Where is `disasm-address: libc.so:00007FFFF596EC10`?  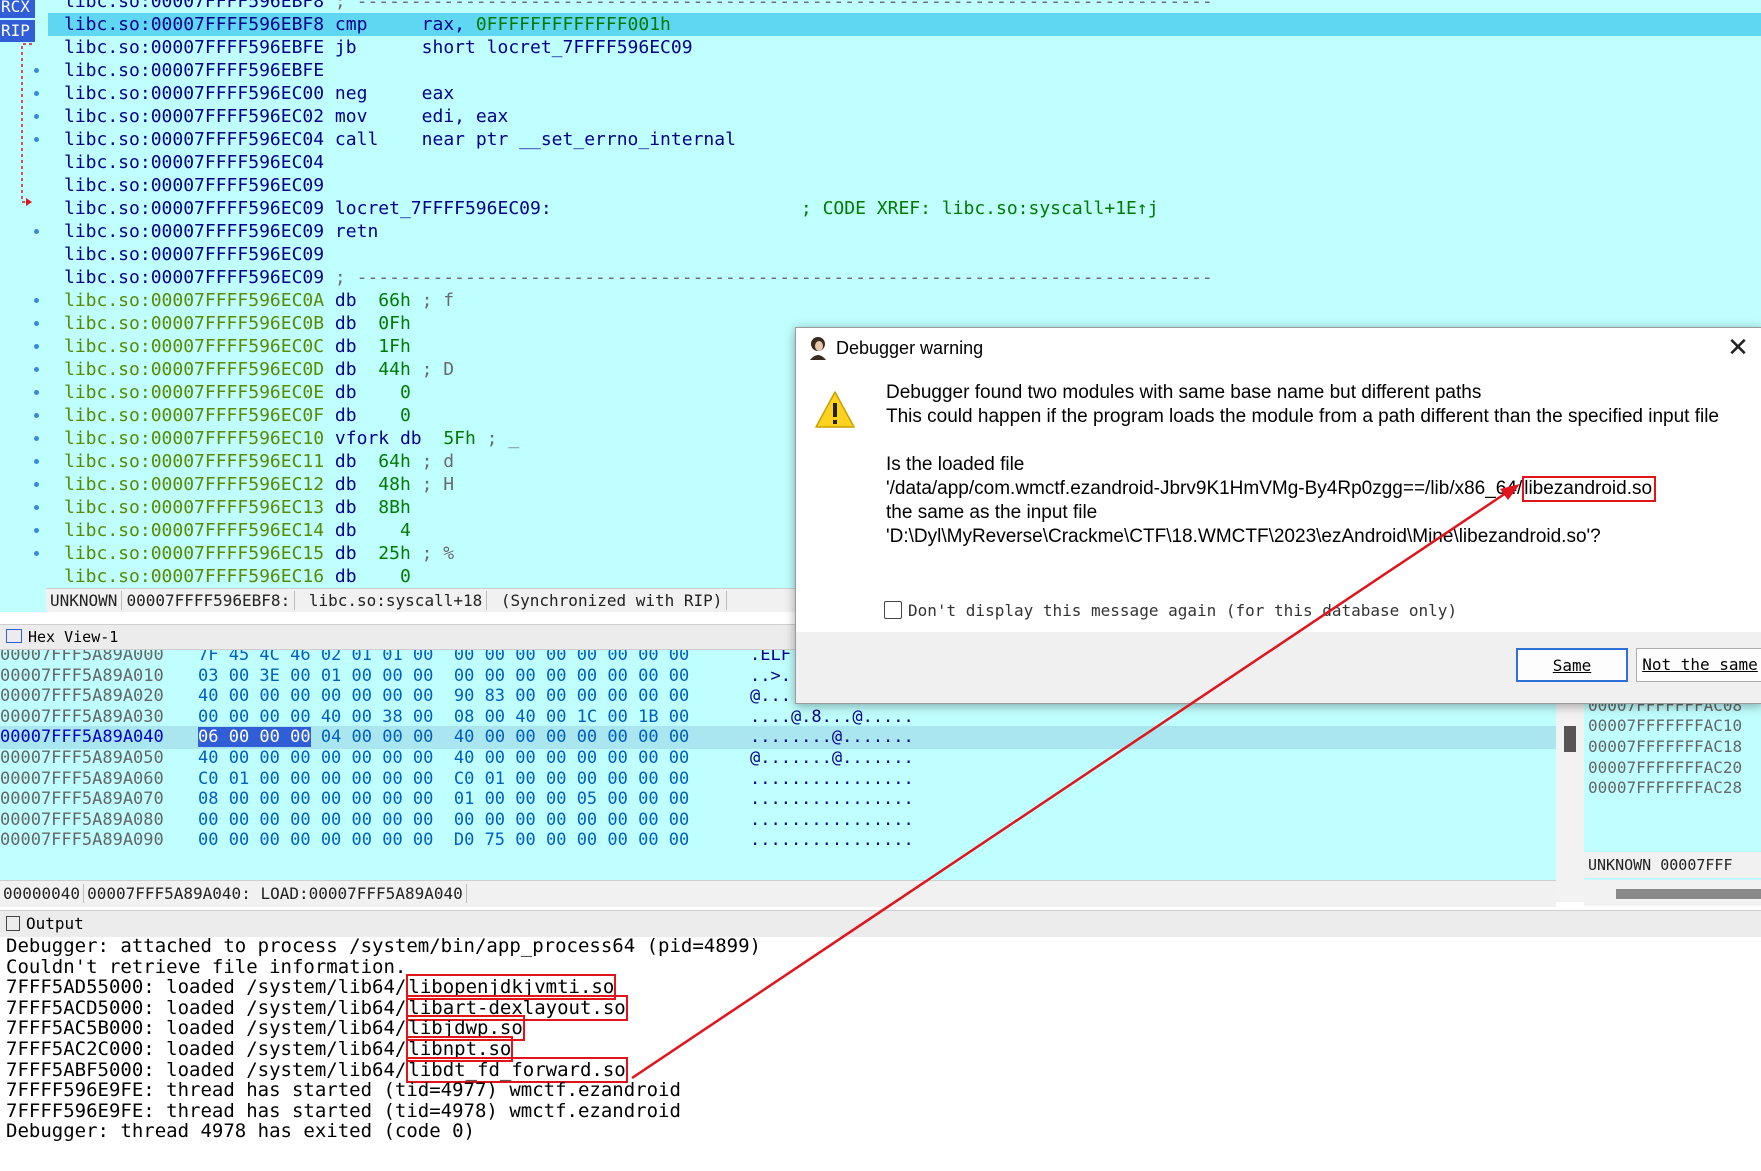
disasm-address: libc.so:00007FFFF596EC10 is located at coordinates (194, 438).